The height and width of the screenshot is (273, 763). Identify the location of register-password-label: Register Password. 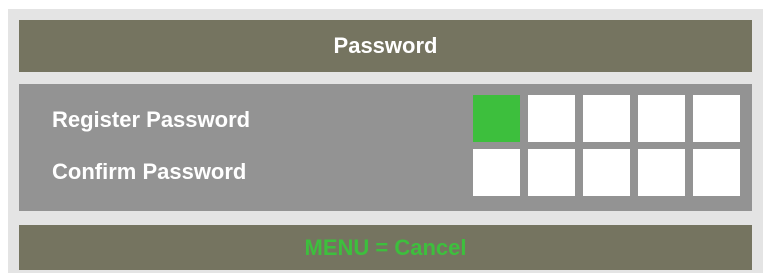
(151, 119).